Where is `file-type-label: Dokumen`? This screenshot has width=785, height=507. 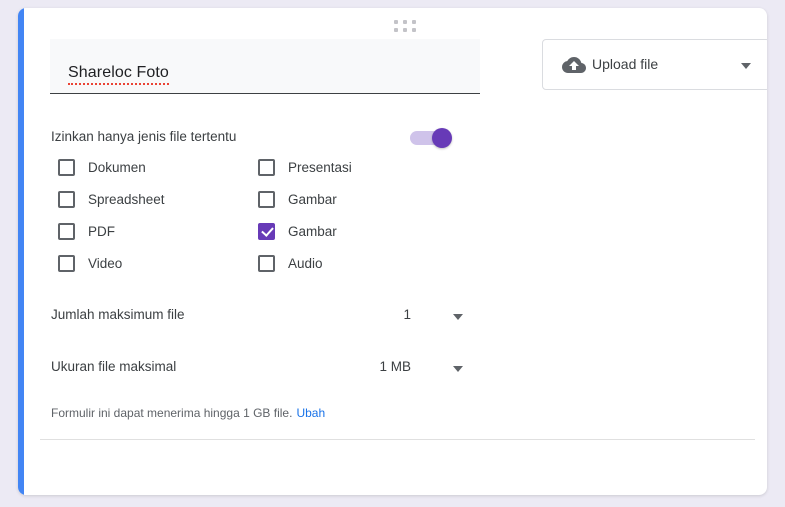
file-type-label: Dokumen is located at coordinates (117, 167).